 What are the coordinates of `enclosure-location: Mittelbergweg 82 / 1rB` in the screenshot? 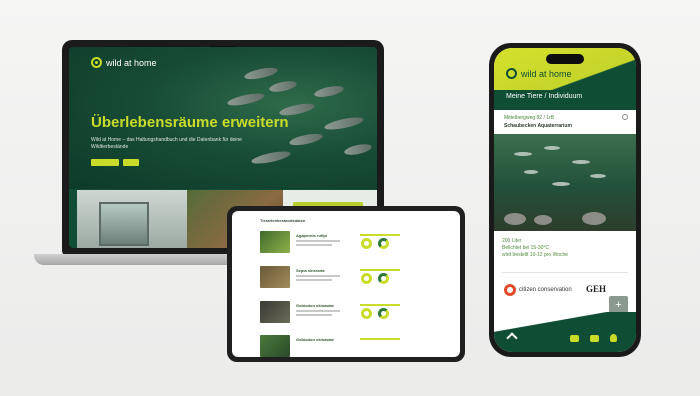 It's located at (529, 118).